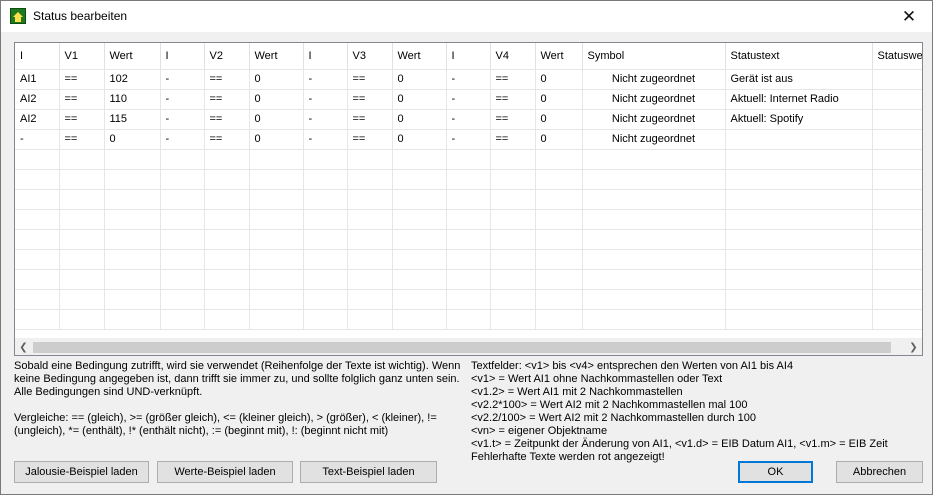 The height and width of the screenshot is (495, 933). What do you see at coordinates (909, 16) in the screenshot?
I see `close-button: ✕` at bounding box center [909, 16].